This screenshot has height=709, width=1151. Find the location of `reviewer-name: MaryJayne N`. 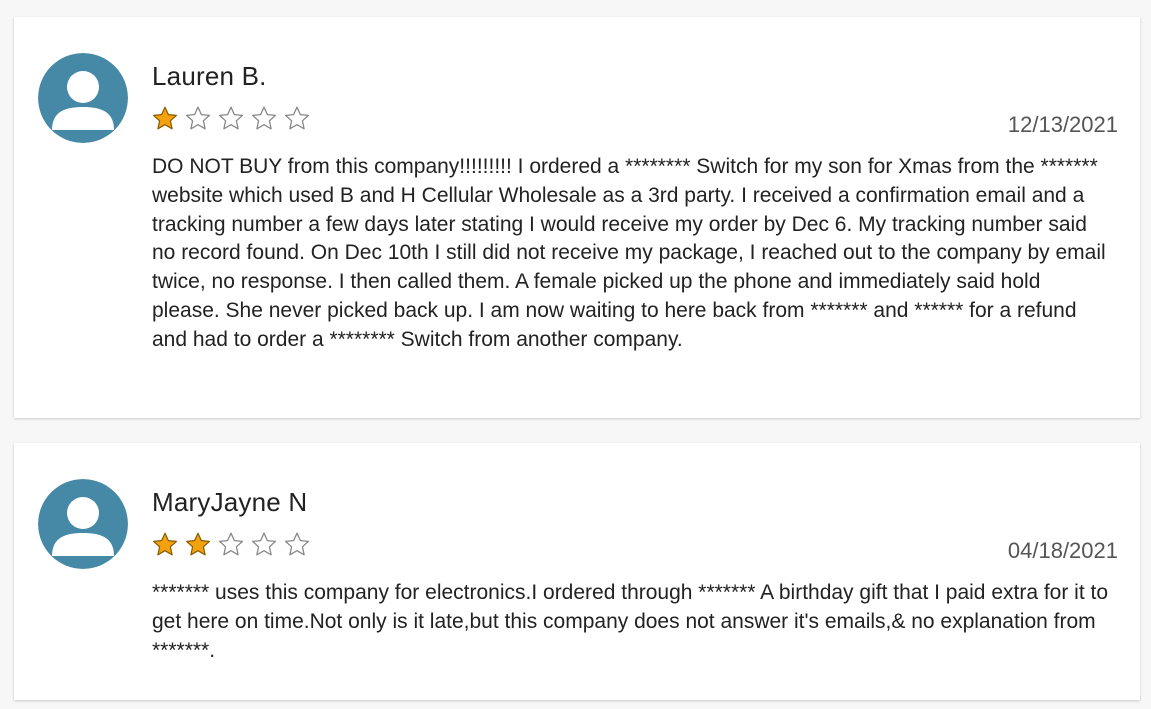

reviewer-name: MaryJayne N is located at coordinates (230, 502).